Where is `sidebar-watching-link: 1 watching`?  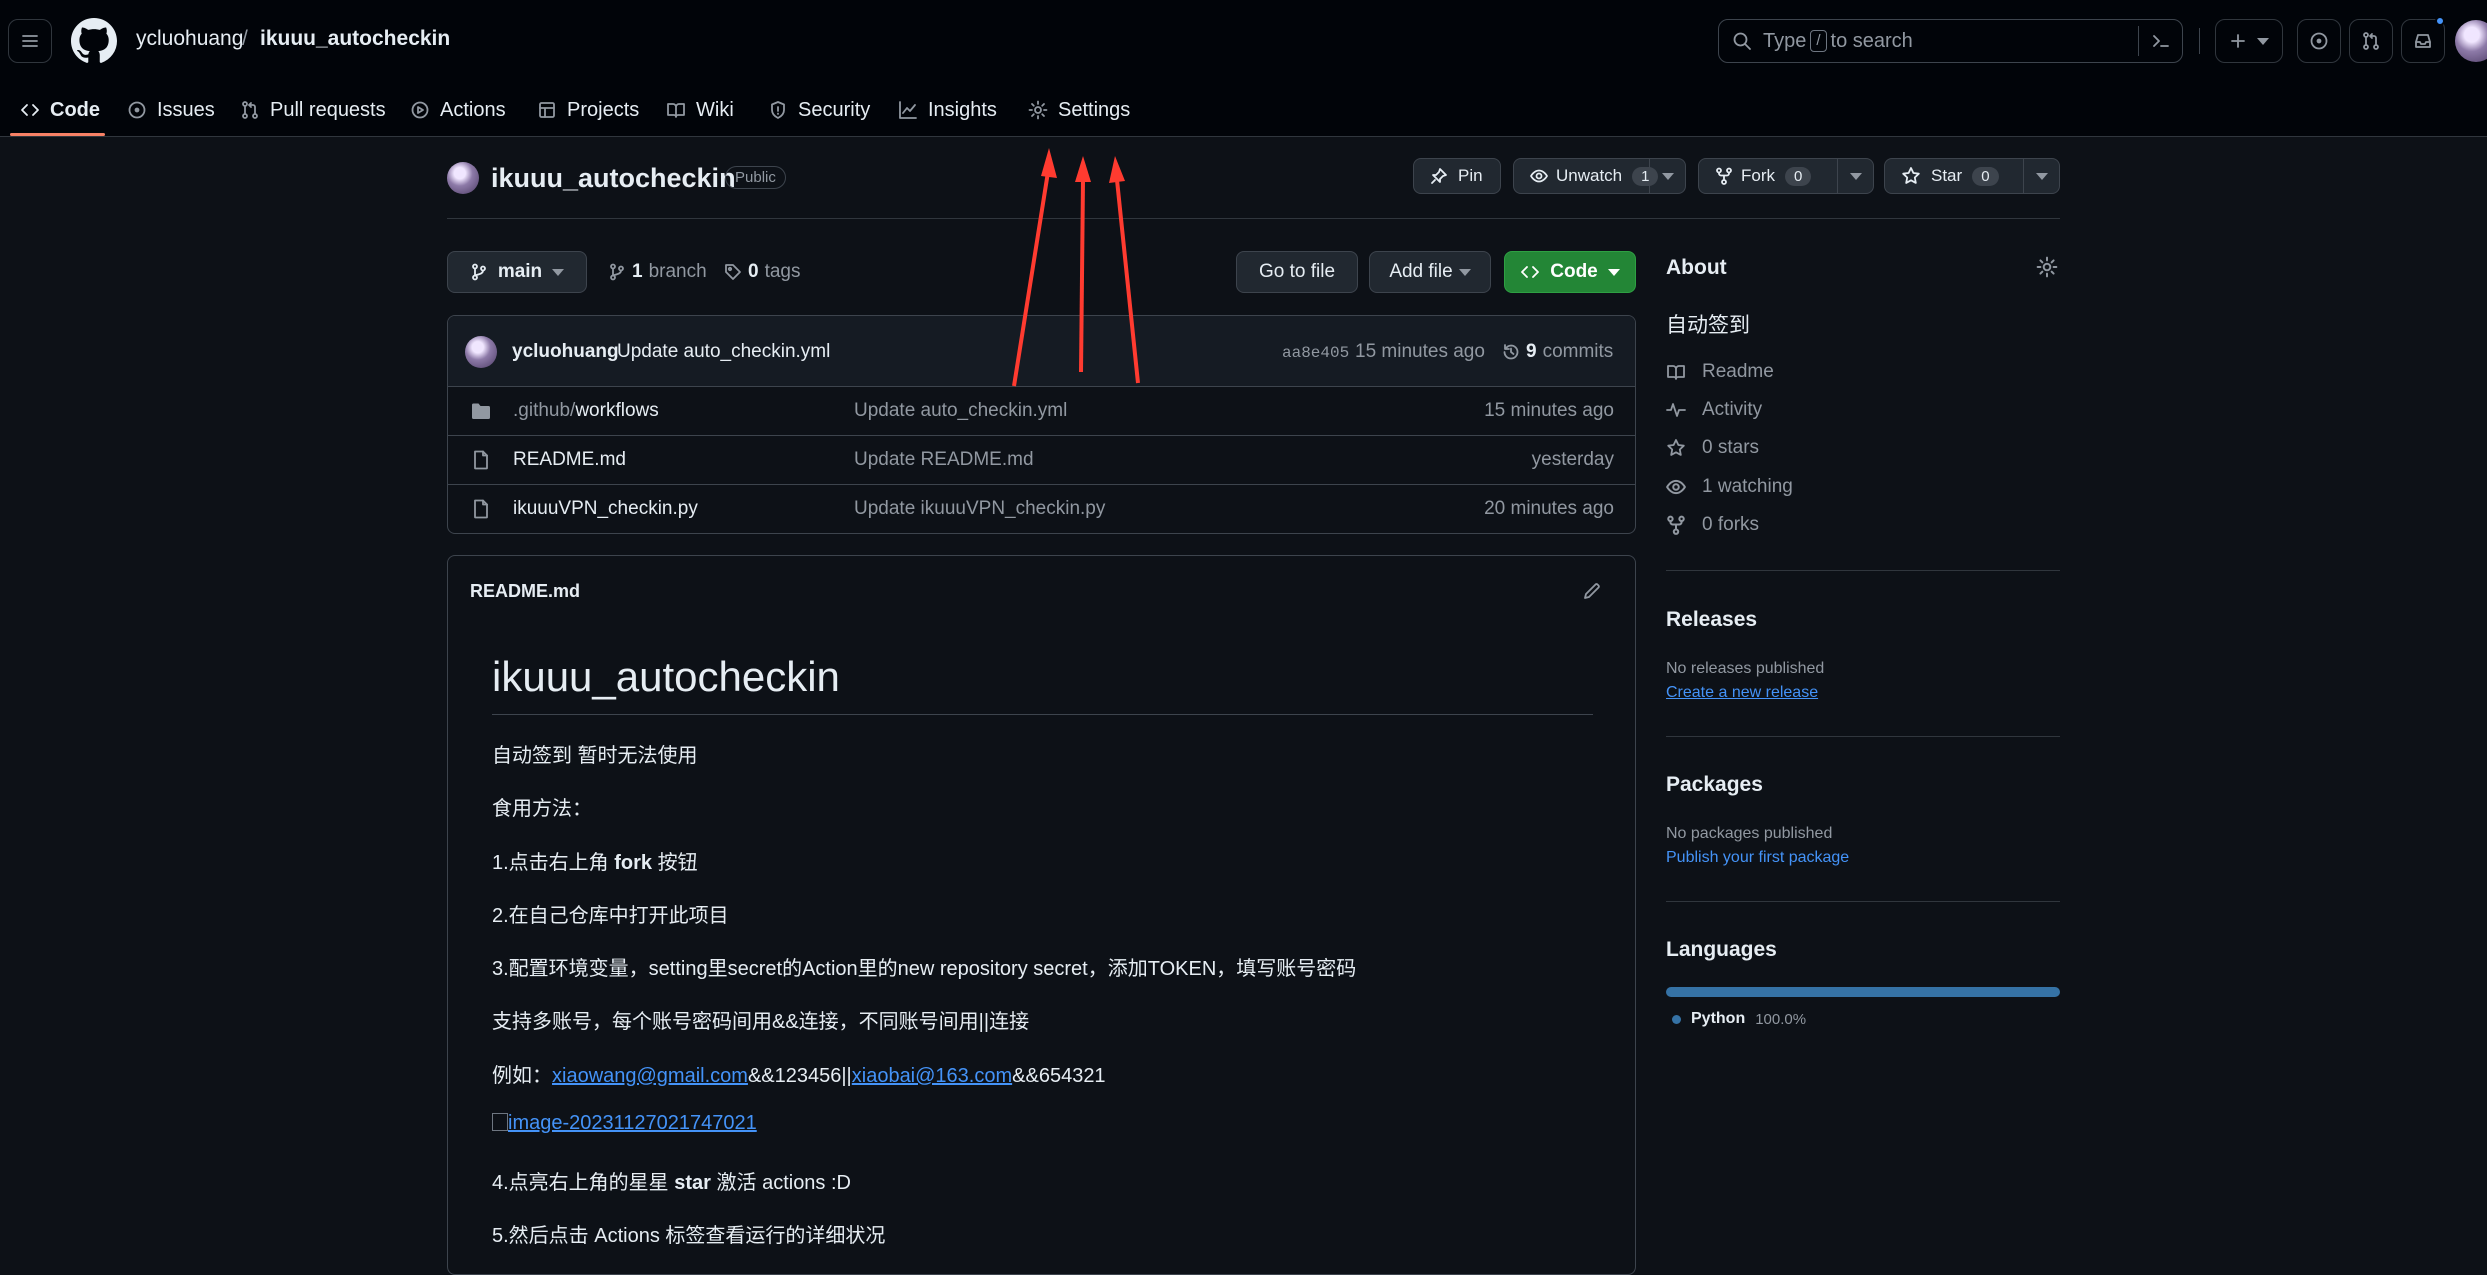 sidebar-watching-link: 1 watching is located at coordinates (1729, 487).